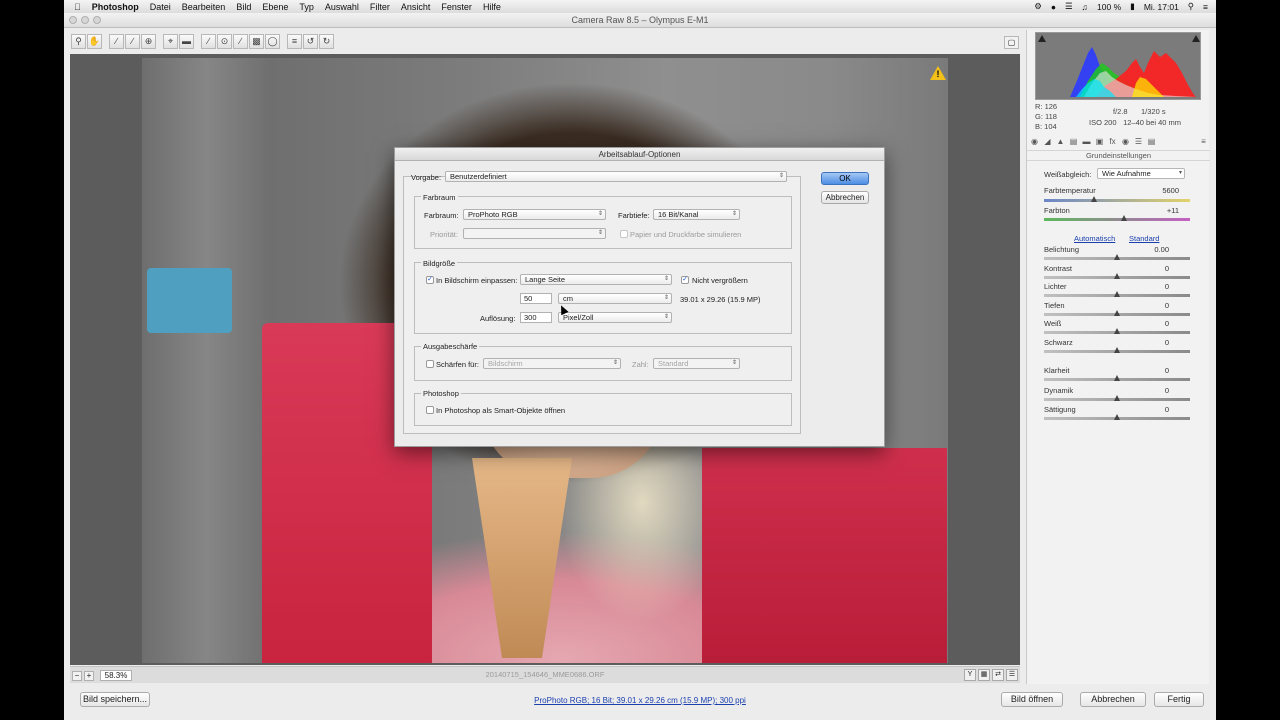 The height and width of the screenshot is (720, 1280). What do you see at coordinates (1205, 7) in the screenshot?
I see `notification-icon: ≡` at bounding box center [1205, 7].